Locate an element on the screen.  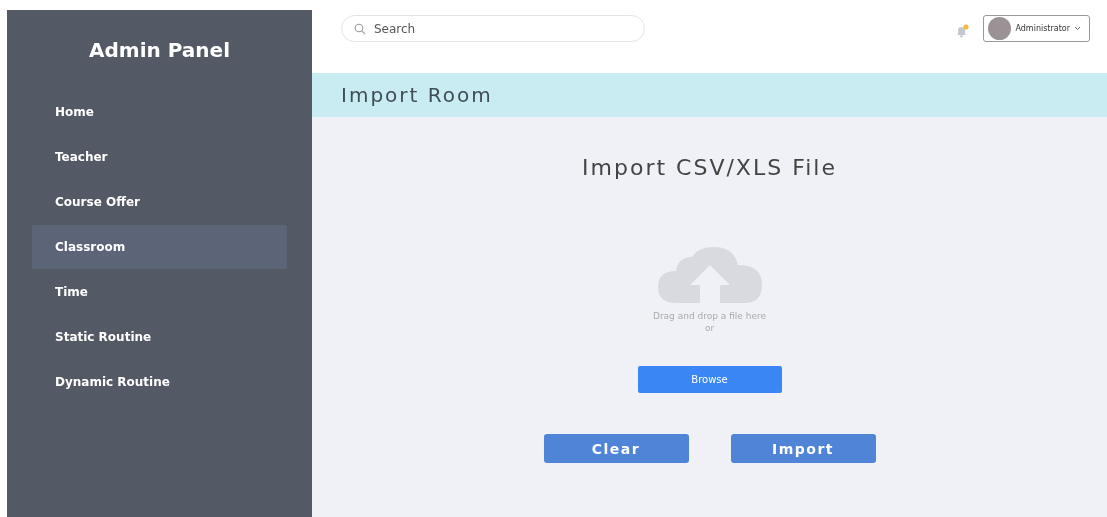
sidebar-title: Admin Panel is located at coordinates (159, 50).